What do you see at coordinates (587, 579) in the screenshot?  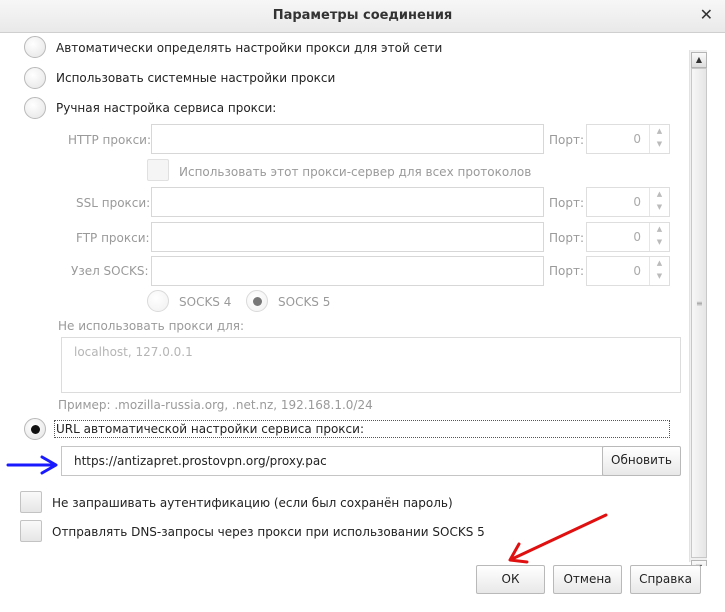 I see `cancel-button: Отмена` at bounding box center [587, 579].